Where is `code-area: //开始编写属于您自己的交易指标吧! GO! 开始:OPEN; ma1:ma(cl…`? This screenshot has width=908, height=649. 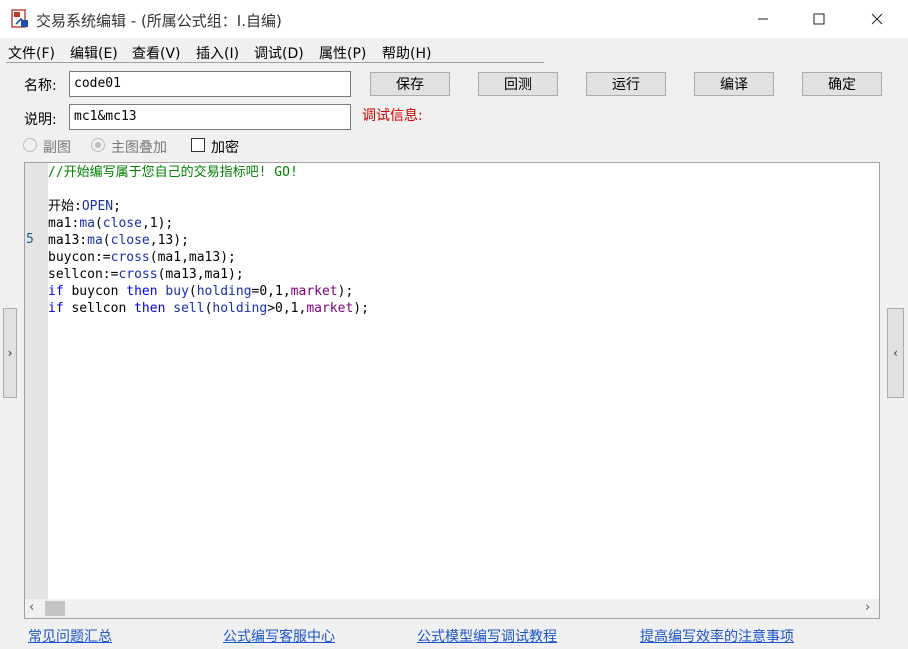
code-area: //开始编写属于您自己的交易指标吧! GO! 开始:OPEN; ma1:ma(cl… is located at coordinates (208, 240).